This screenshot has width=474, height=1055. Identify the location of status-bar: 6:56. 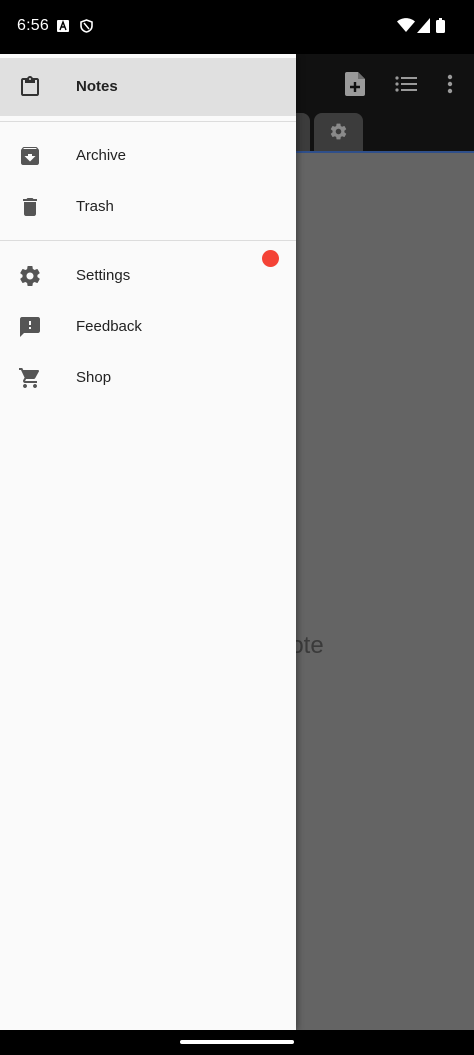
(237, 27).